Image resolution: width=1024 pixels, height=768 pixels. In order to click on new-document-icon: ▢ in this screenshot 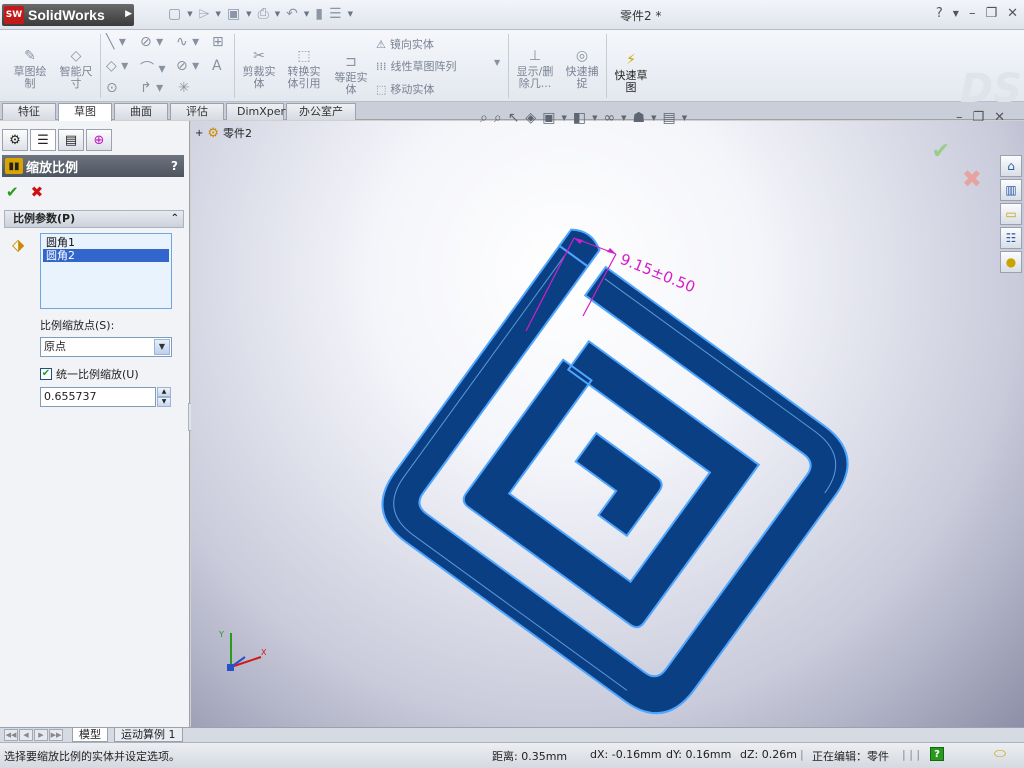, I will do `click(174, 14)`.